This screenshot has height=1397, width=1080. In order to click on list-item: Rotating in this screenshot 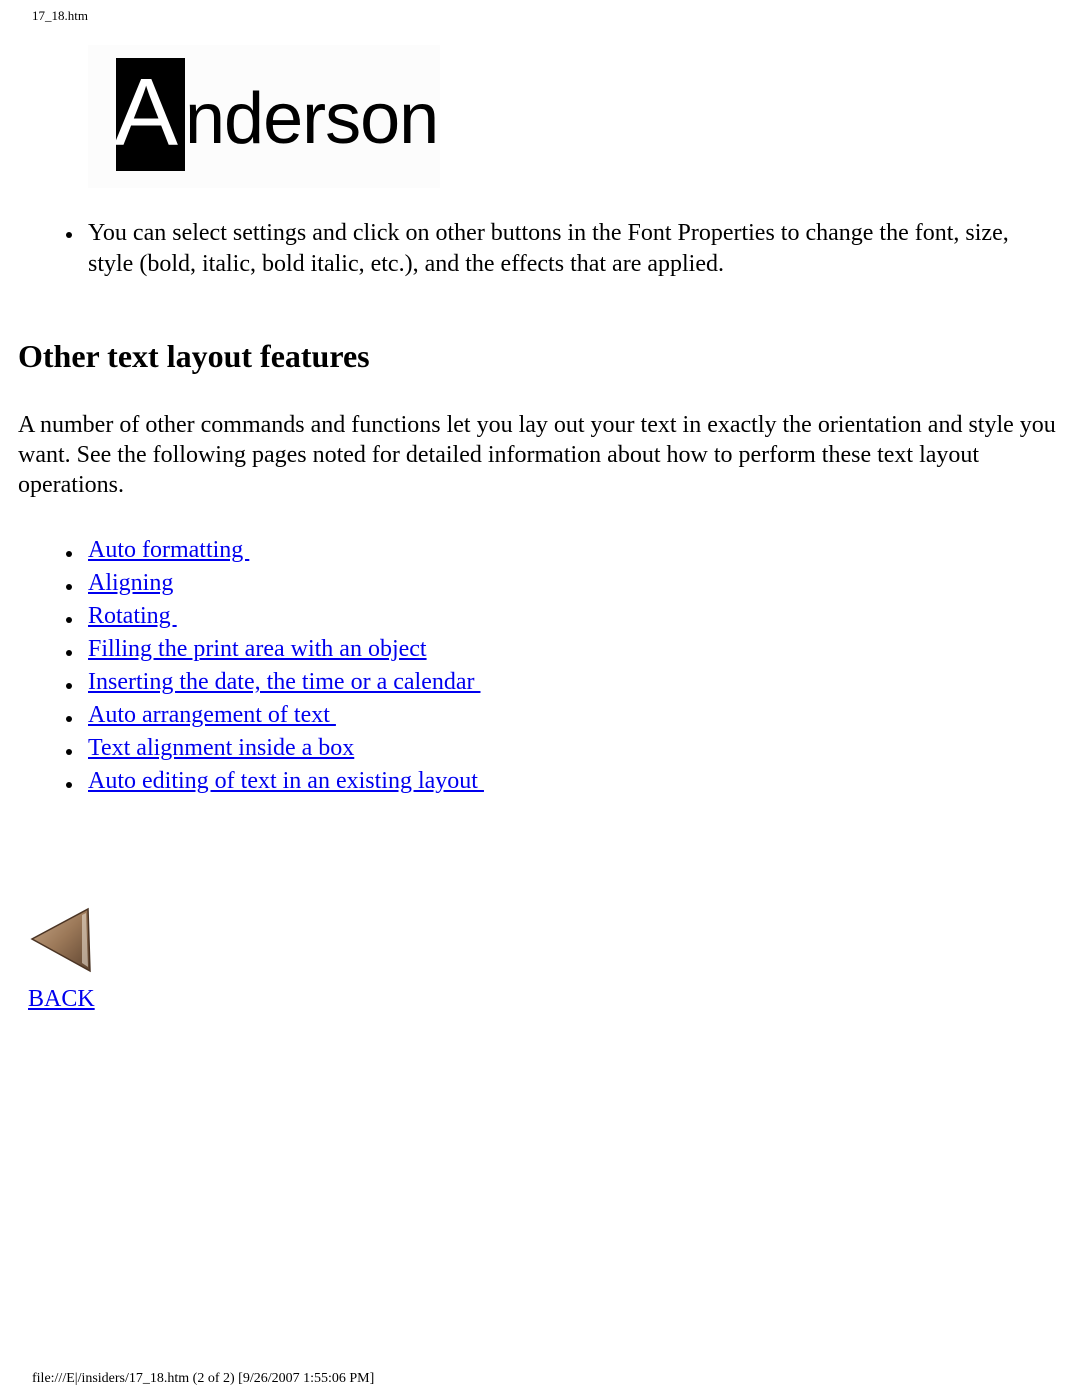, I will do `click(273, 616)`.